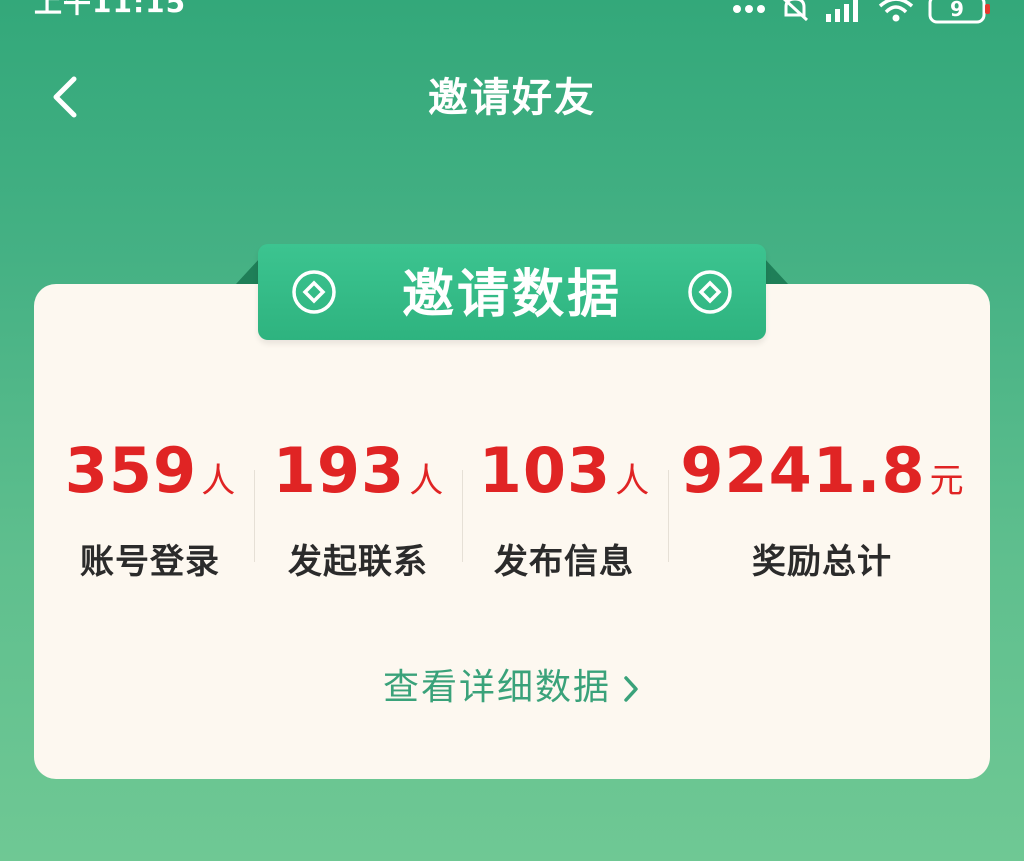  I want to click on card-ribbon: 邀请数据, so click(512, 292).